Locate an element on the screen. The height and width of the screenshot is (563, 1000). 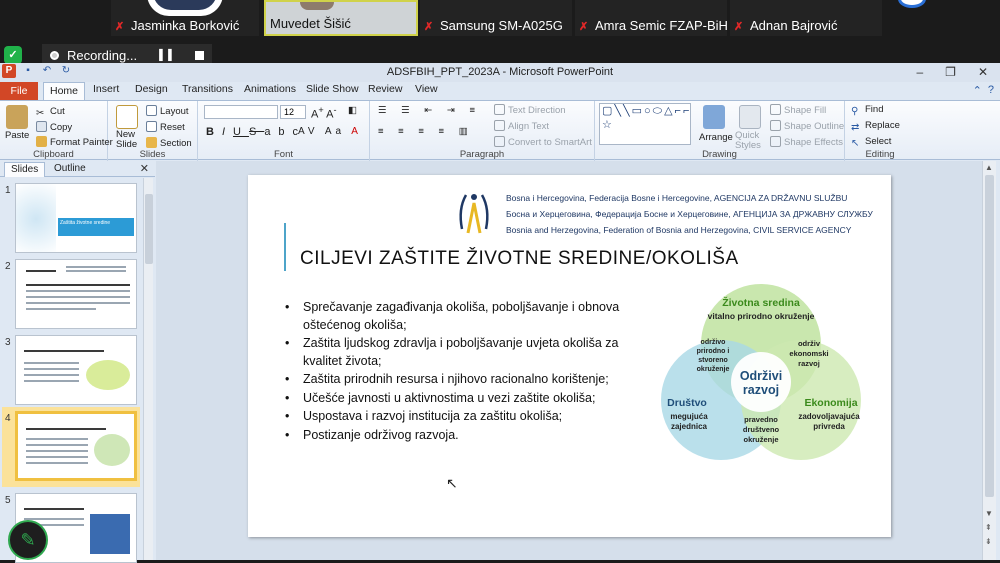
next-slide-icon: ⇟ is located at coordinates (988, 541).